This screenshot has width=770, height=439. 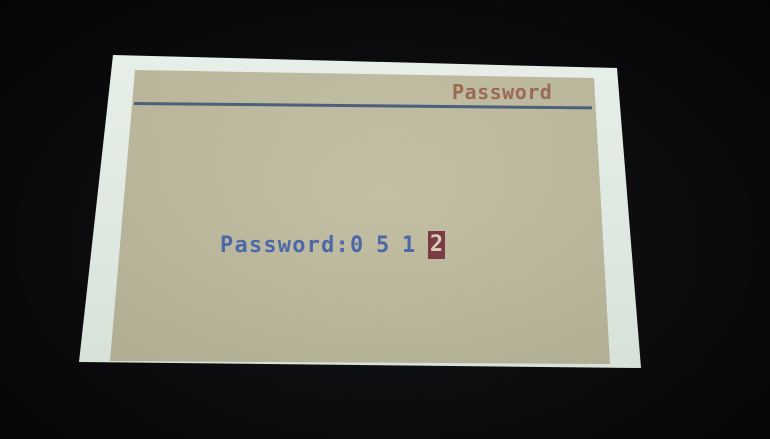 What do you see at coordinates (437, 245) in the screenshot?
I see `password-digit-4-selected: 2` at bounding box center [437, 245].